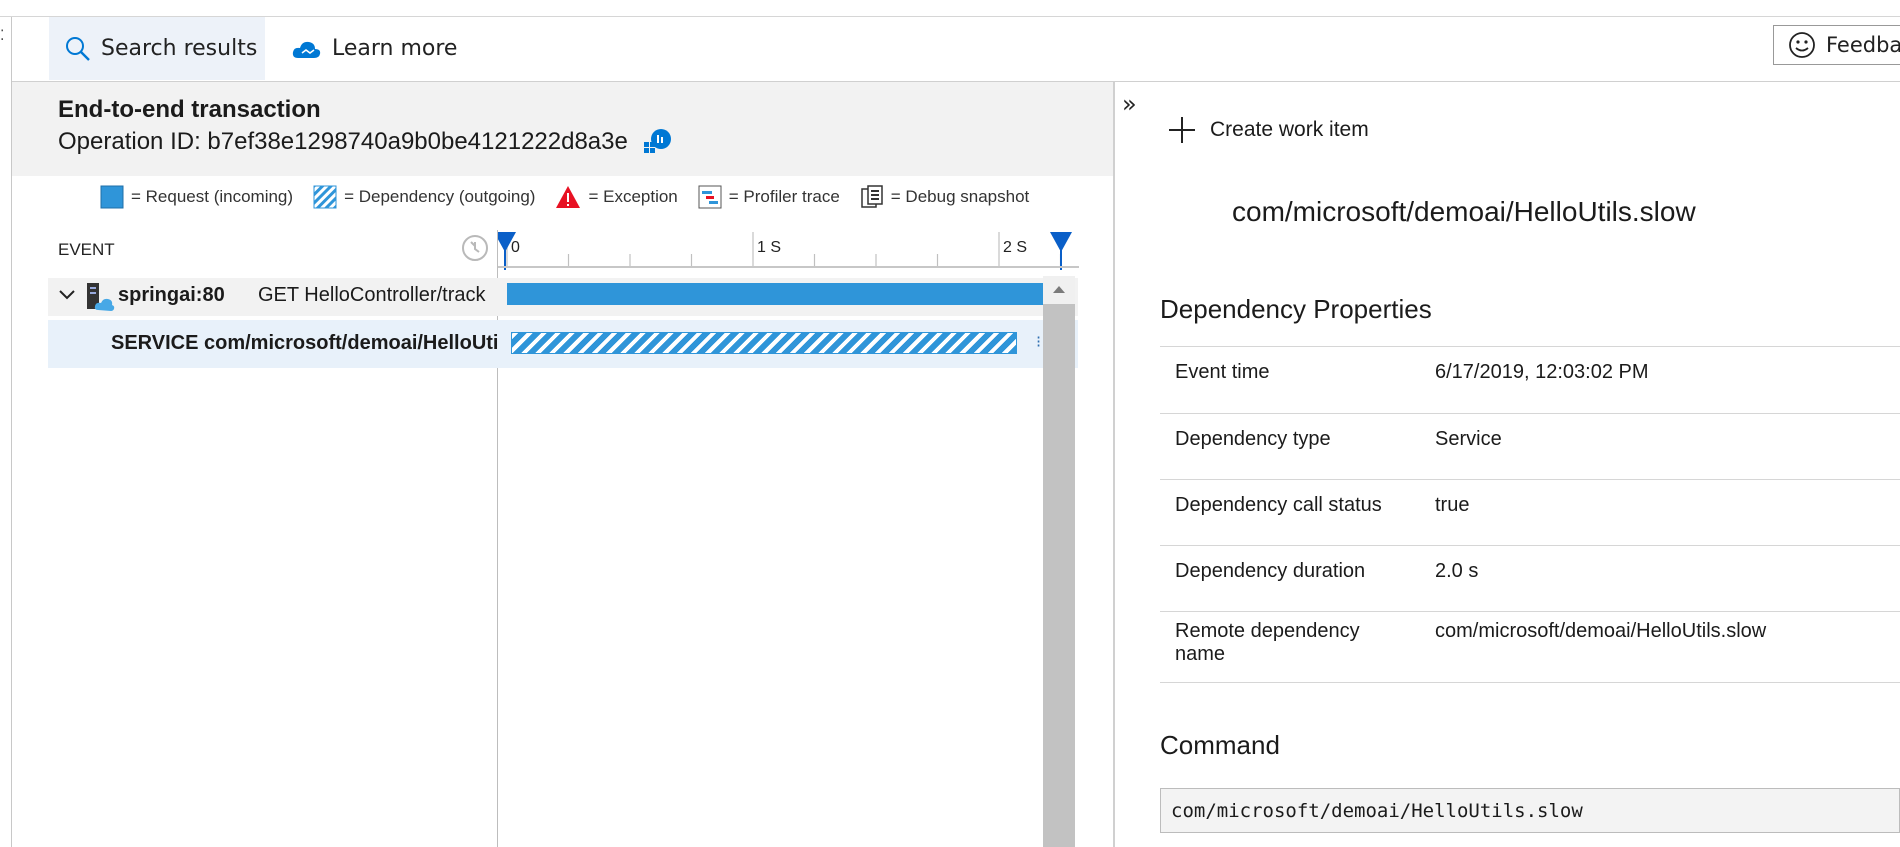 The image size is (1900, 847). Describe the element at coordinates (1278, 505) in the screenshot. I see `property-key: Dependency call status` at that location.